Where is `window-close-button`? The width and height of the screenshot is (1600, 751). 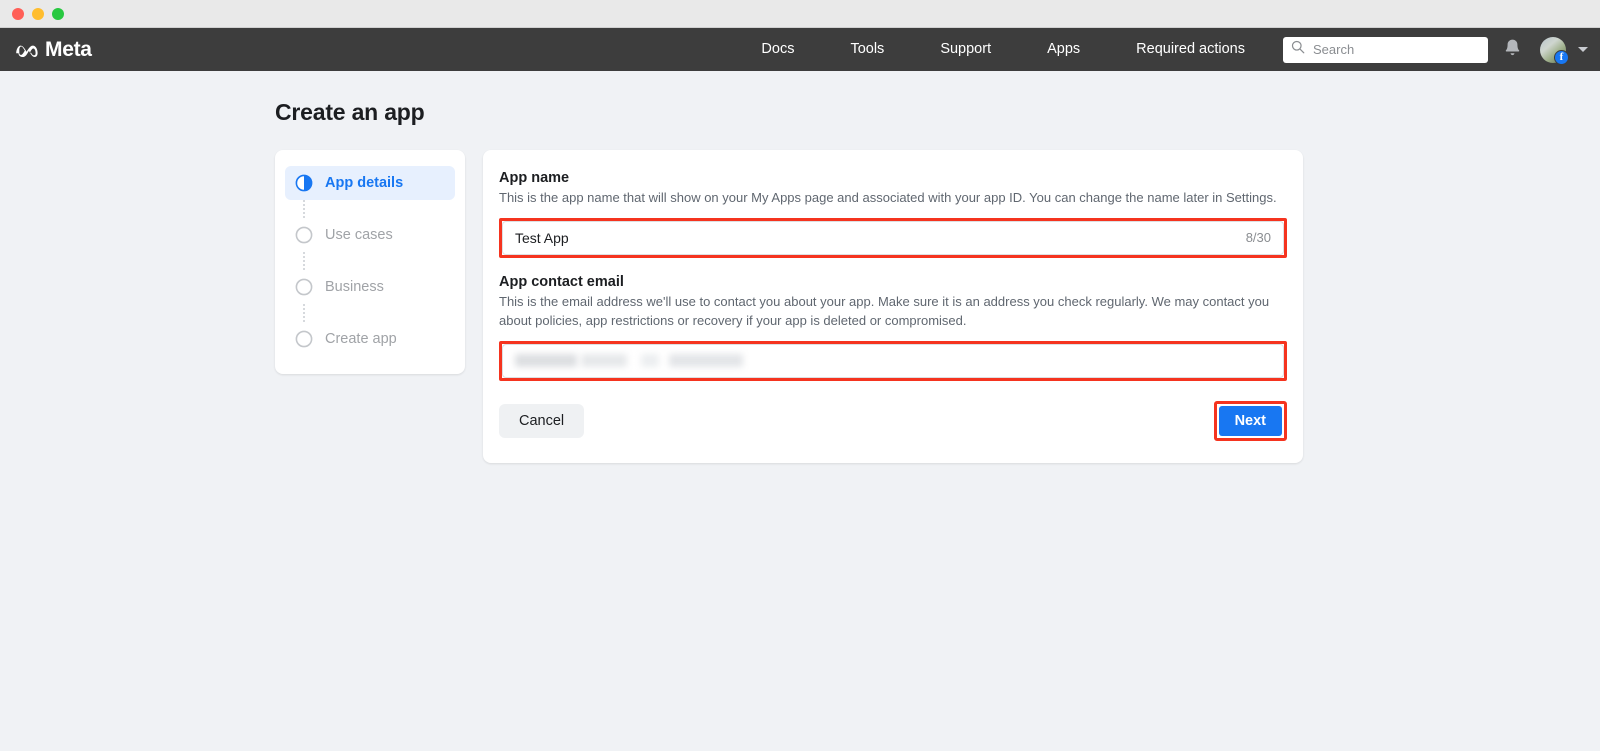
window-close-button is located at coordinates (18, 13).